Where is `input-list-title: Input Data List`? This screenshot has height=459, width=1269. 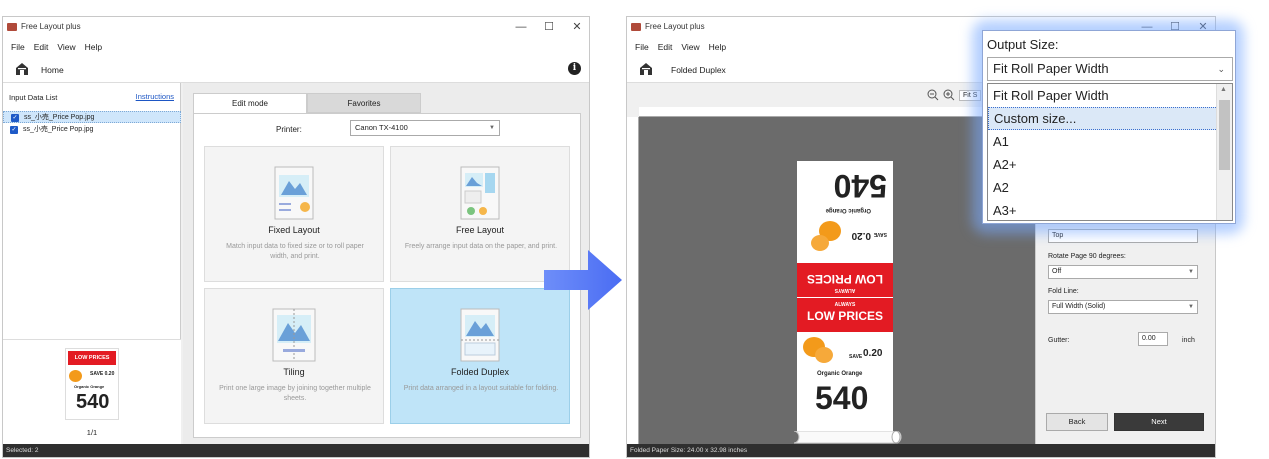
input-list-title: Input Data List is located at coordinates (33, 97).